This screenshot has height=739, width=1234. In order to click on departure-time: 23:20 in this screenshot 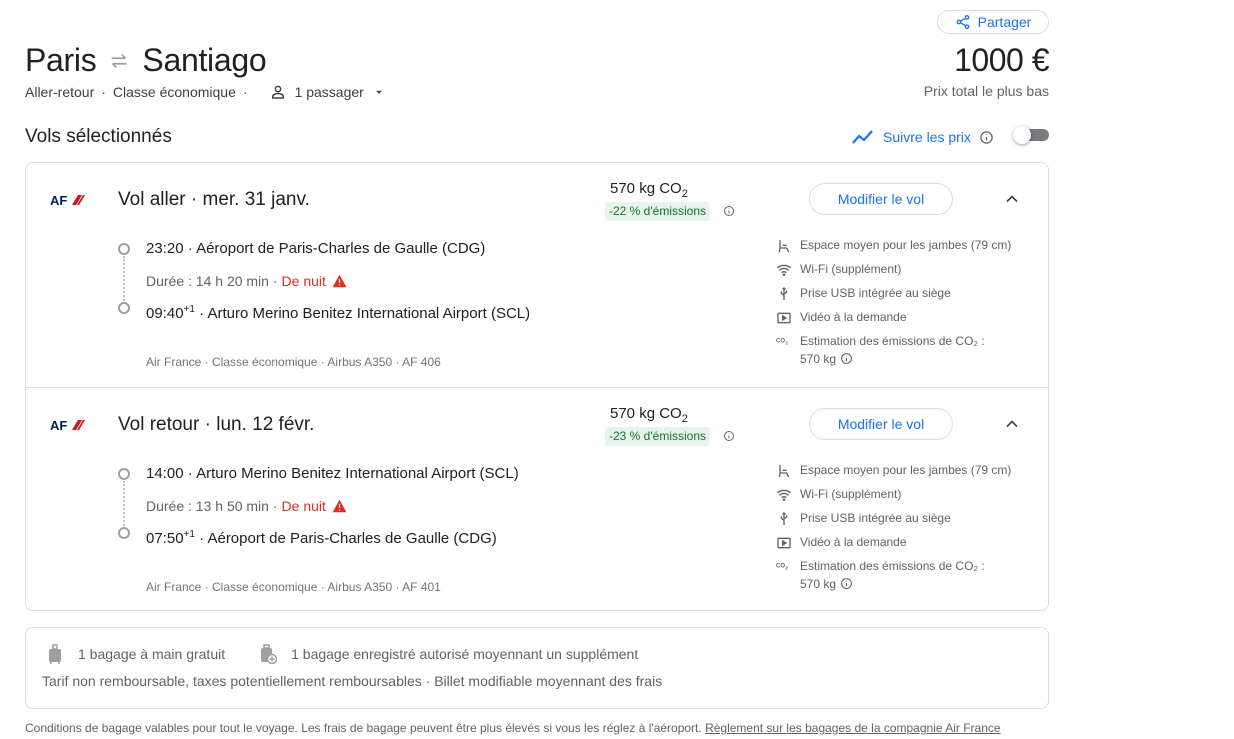, I will do `click(165, 248)`.